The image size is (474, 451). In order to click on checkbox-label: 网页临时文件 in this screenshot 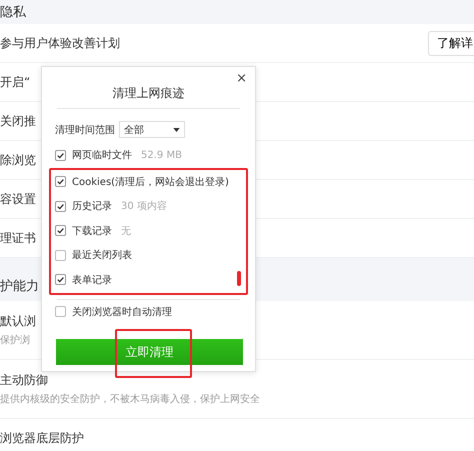, I will do `click(102, 155)`.